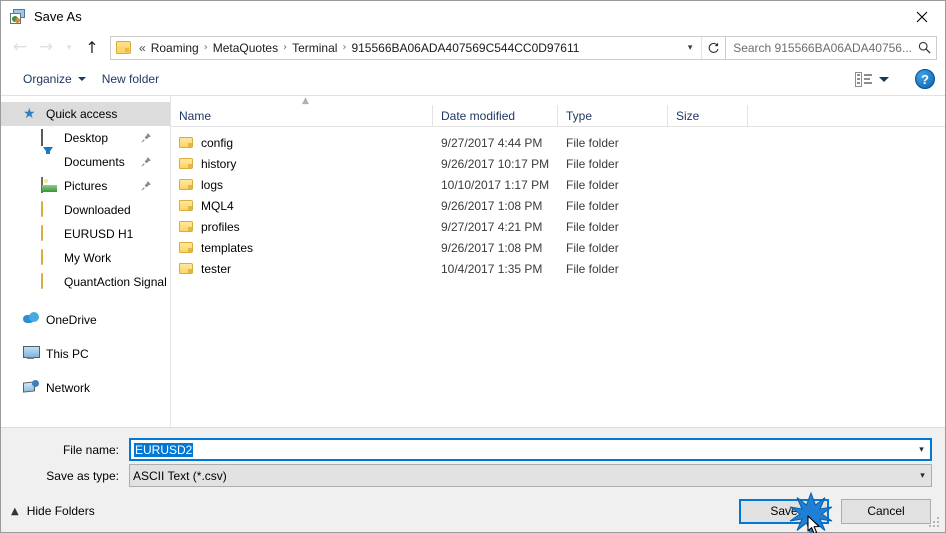 This screenshot has width=946, height=533. Describe the element at coordinates (180, 475) in the screenshot. I see `save-as-type-value: ASCII Text (*.csv)` at that location.